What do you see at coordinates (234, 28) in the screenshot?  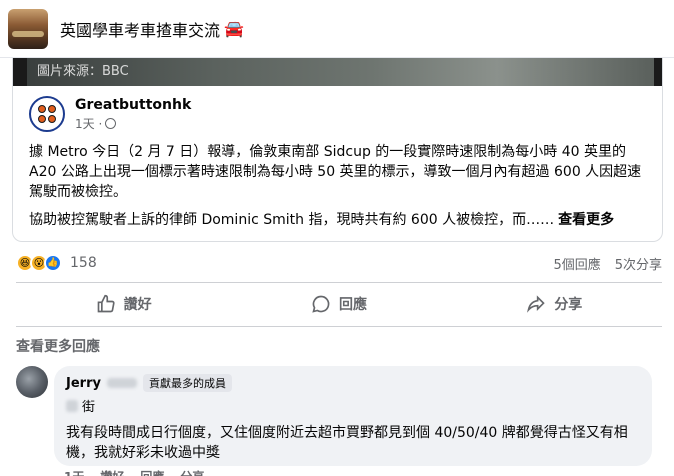 I see `car-icon: 🚘` at bounding box center [234, 28].